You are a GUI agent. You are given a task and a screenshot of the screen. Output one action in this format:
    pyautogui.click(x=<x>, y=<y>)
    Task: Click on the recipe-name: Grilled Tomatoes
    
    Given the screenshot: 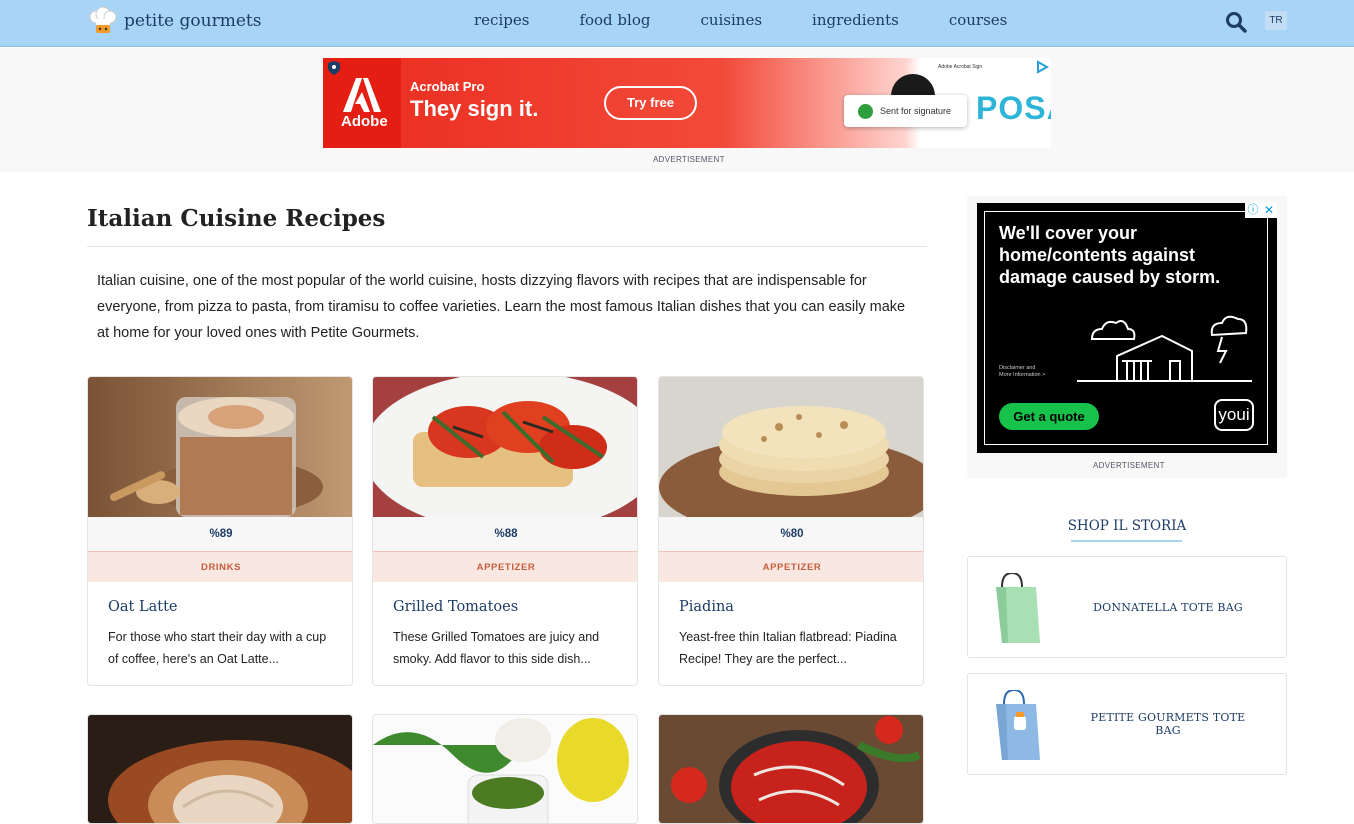 What is the action you would take?
    pyautogui.click(x=455, y=607)
    